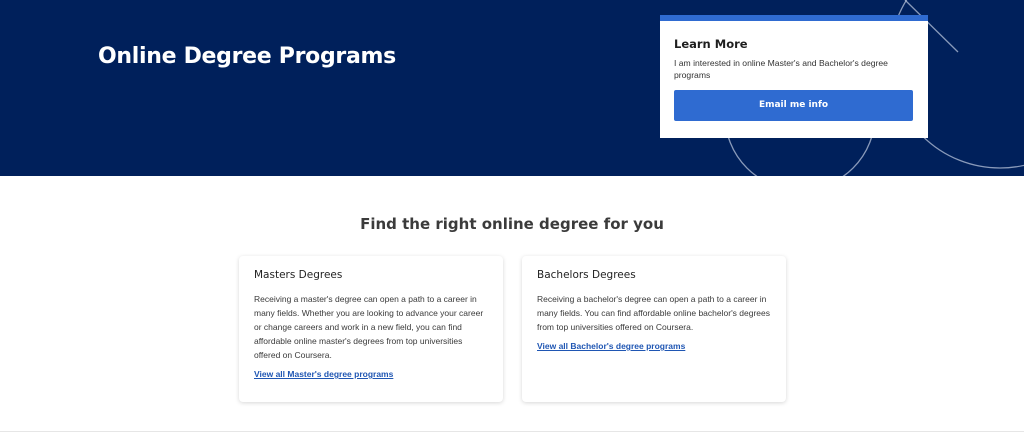 This screenshot has height=433, width=1024. I want to click on section-heading: Find the right online degree for you, so click(512, 224).